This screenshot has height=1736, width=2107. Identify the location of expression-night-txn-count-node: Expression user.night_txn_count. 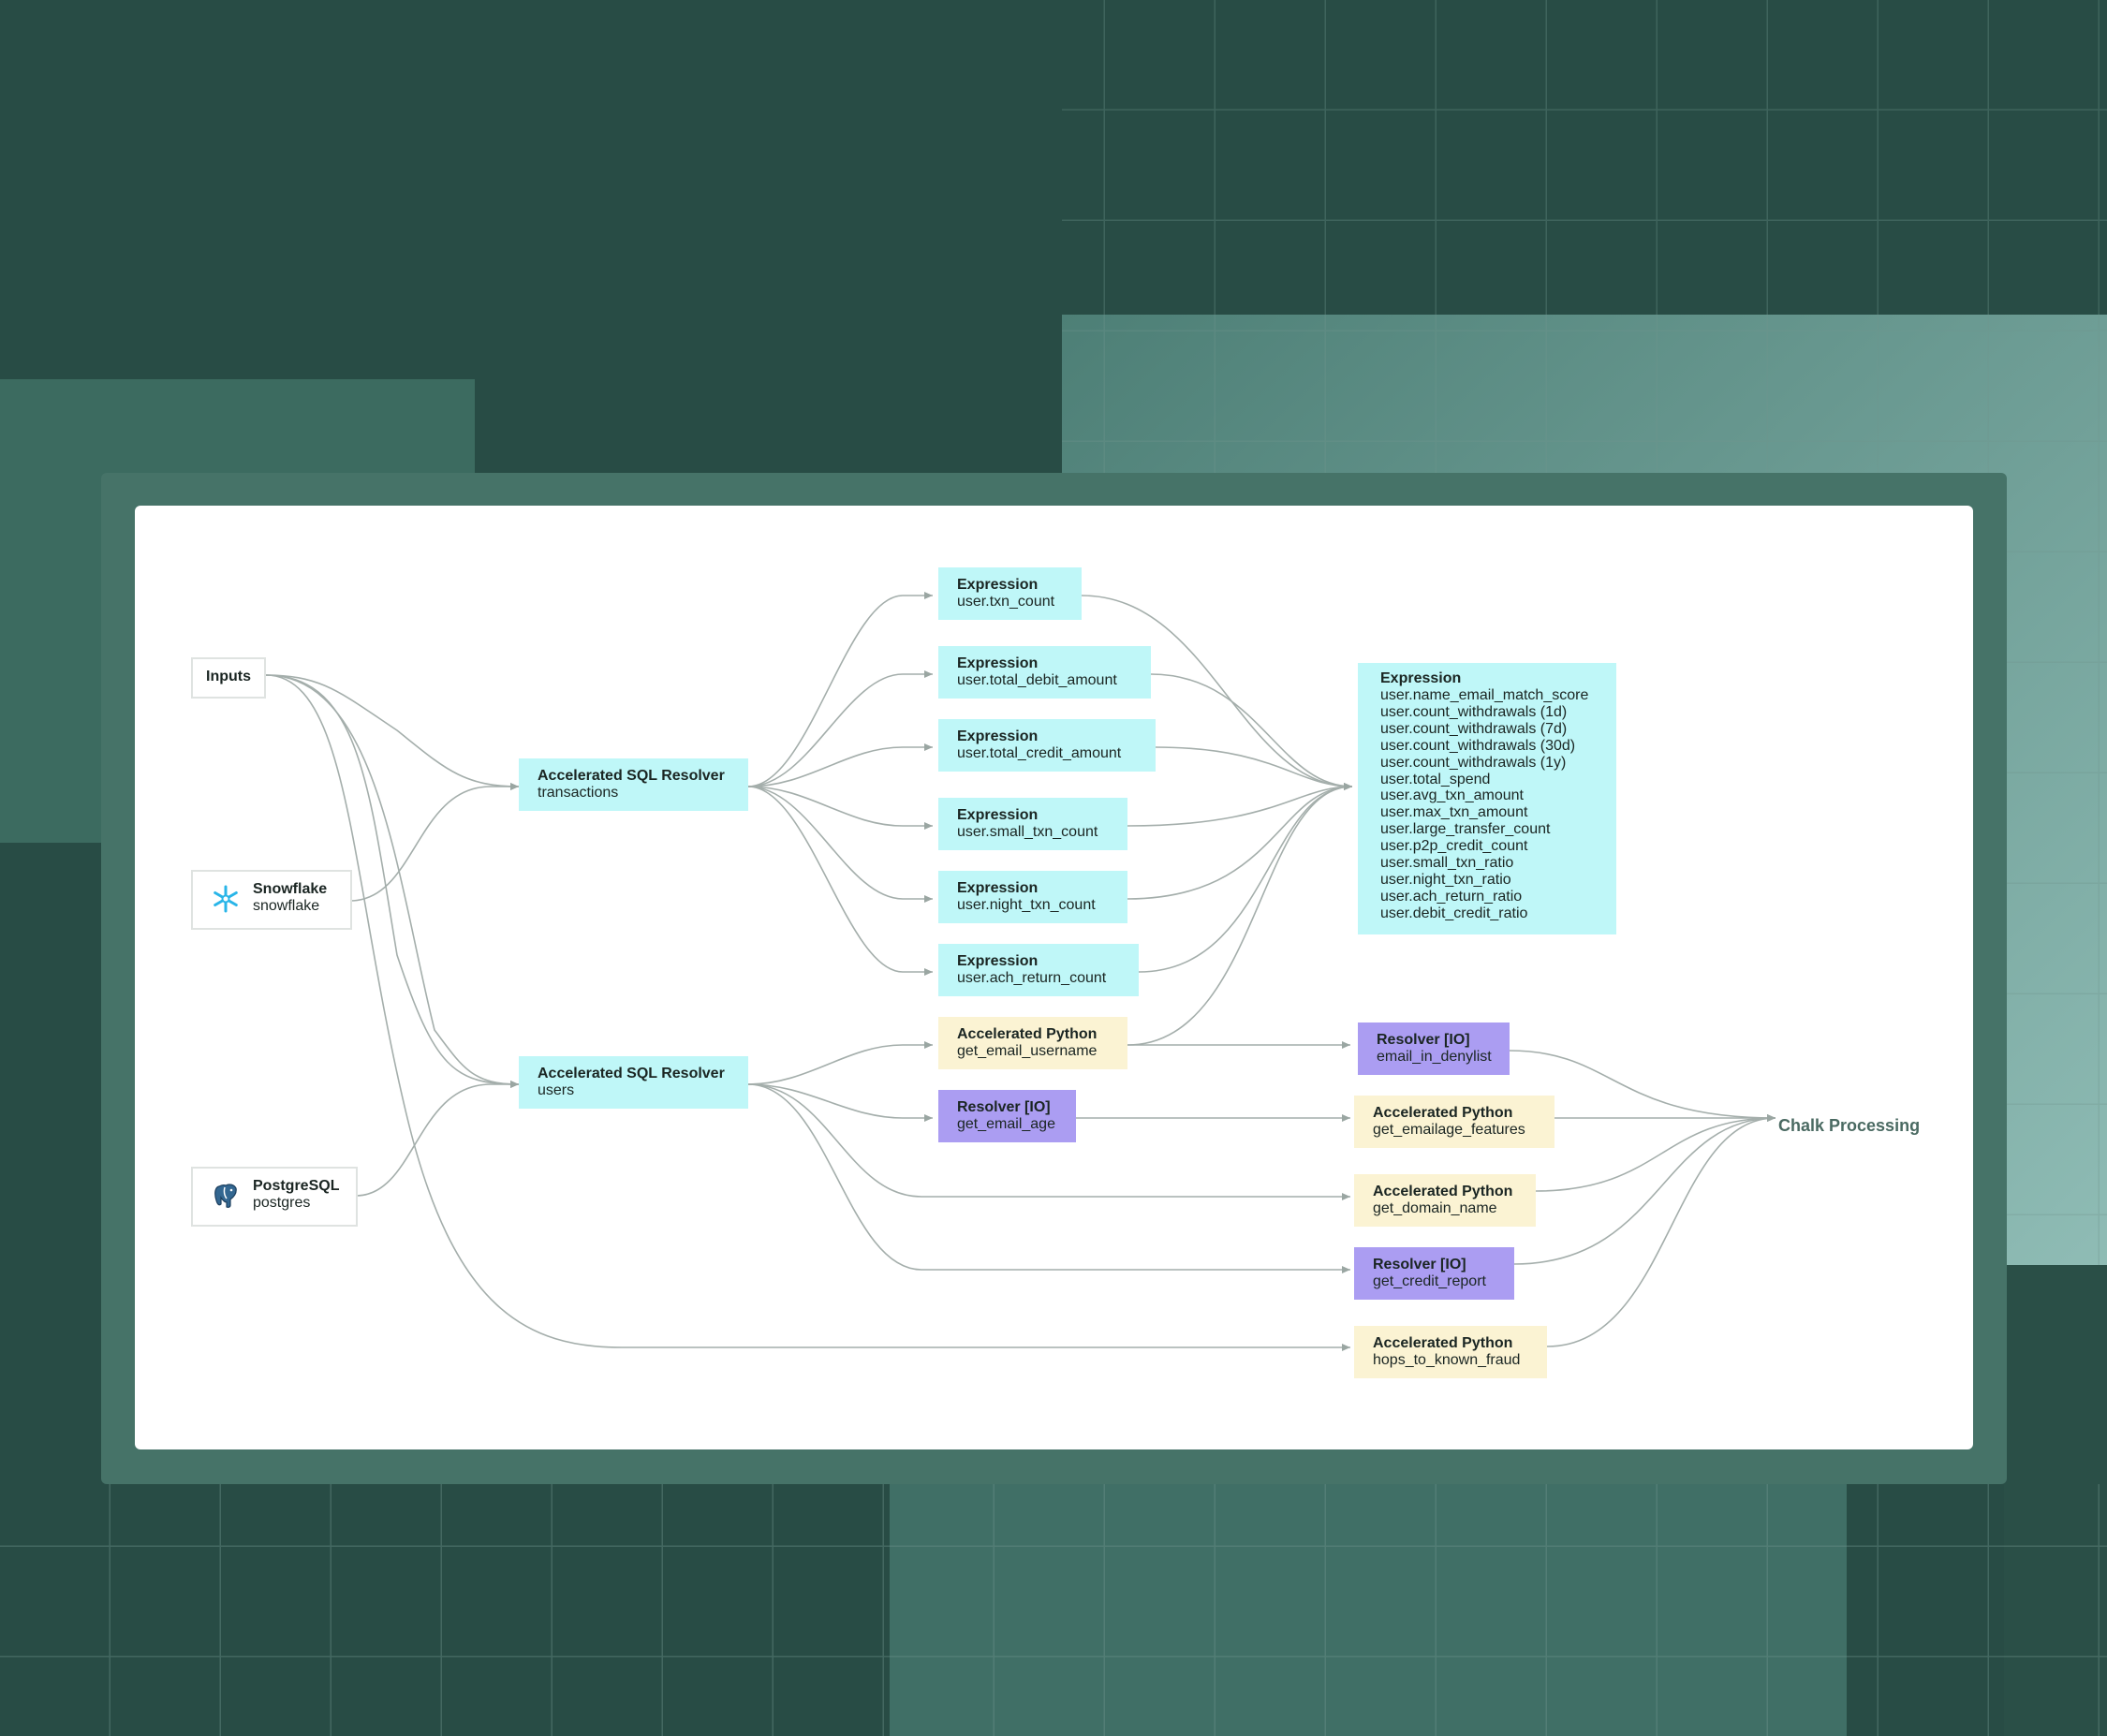
(1032, 897).